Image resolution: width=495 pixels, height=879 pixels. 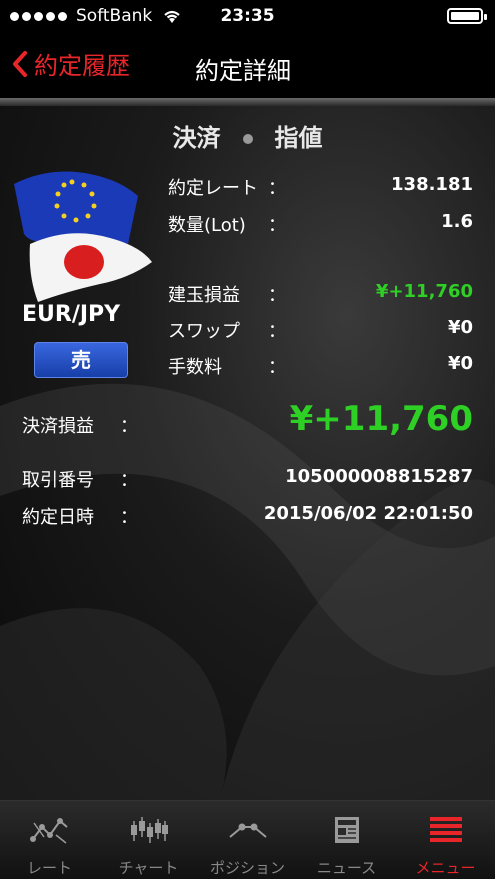 I want to click on settlement-type-heading: 決済 指値, so click(x=247, y=135).